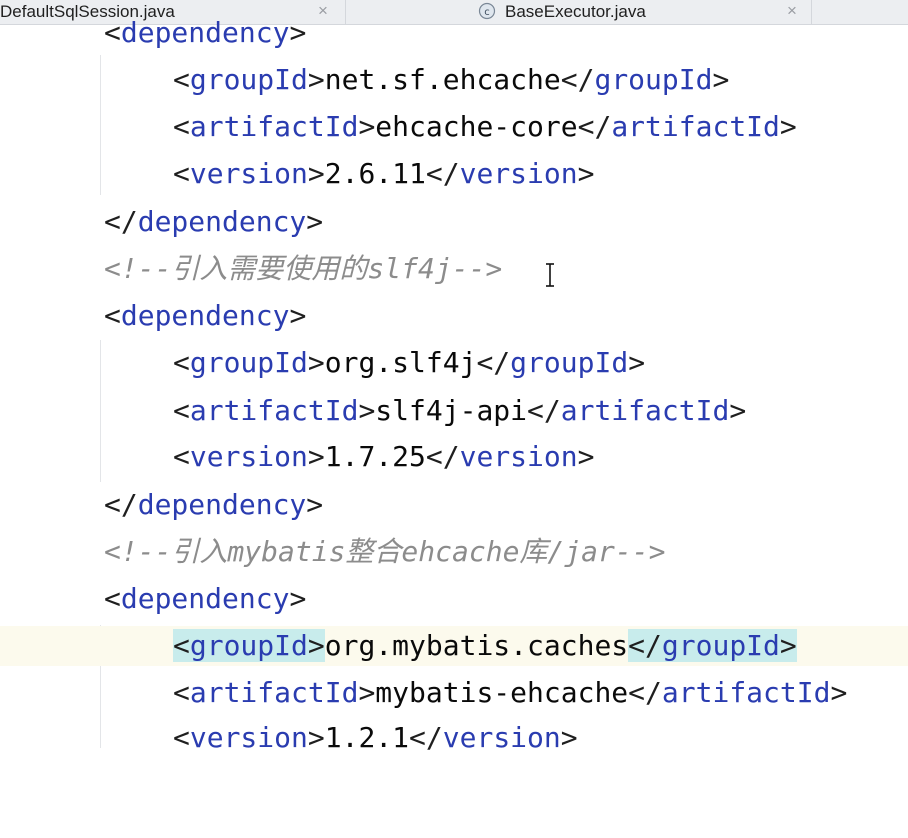 The image size is (908, 838). I want to click on code-line: <artifactId>ehcache-core</artifactId>, so click(454, 127).